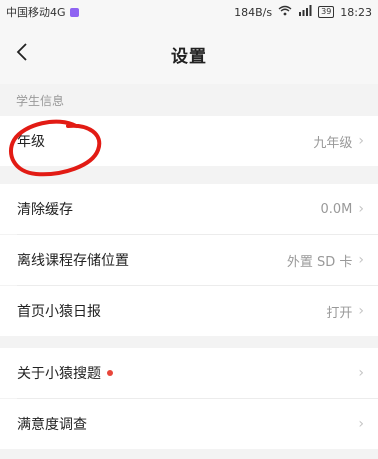  What do you see at coordinates (189, 373) in the screenshot?
I see `about-row: 关于小猿搜题 ›` at bounding box center [189, 373].